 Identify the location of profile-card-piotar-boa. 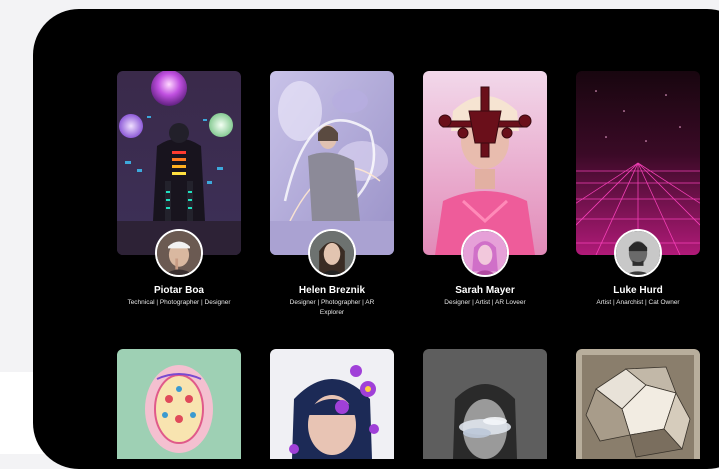
(179, 163).